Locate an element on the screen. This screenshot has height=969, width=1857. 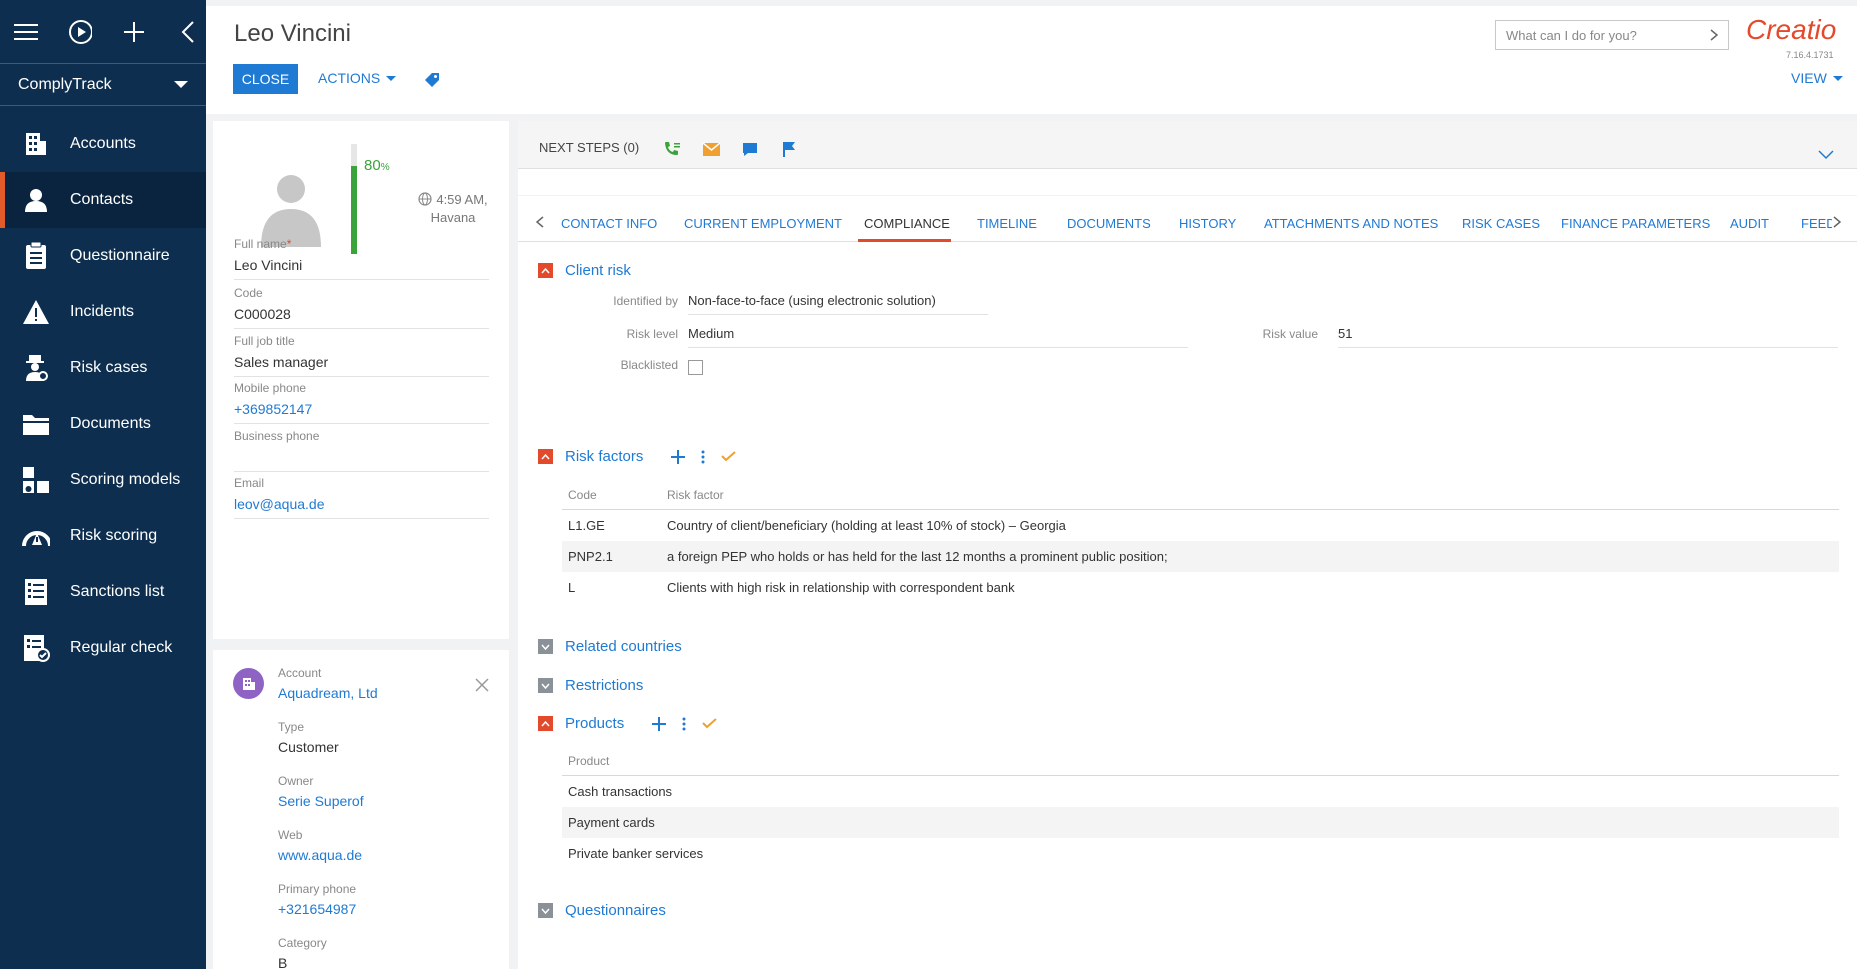
column-header-product: Product is located at coordinates (585, 761).